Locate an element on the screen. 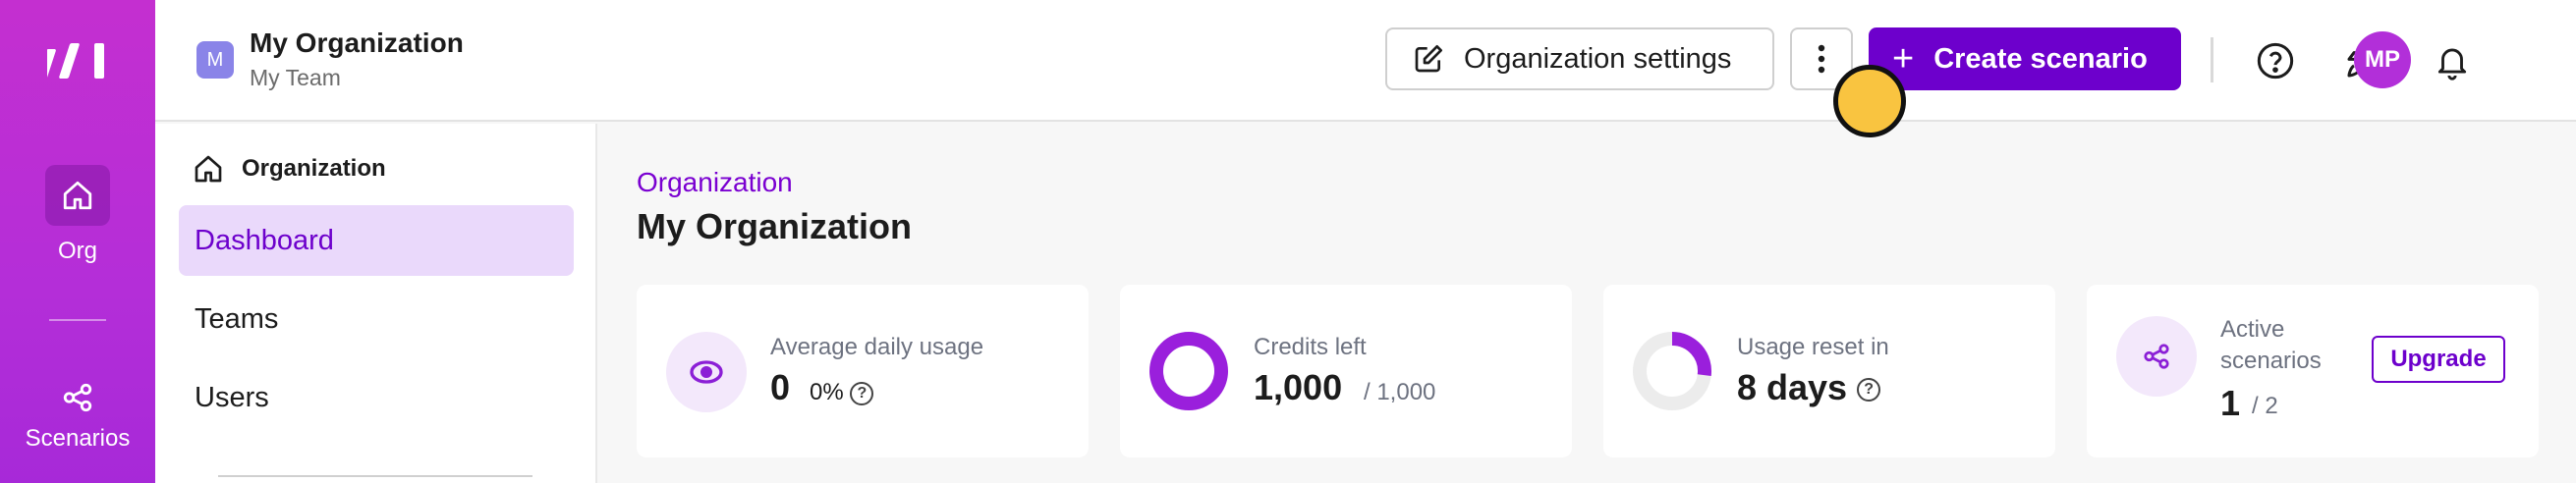  create-scenario-button: + Create scenario is located at coordinates (2025, 58).